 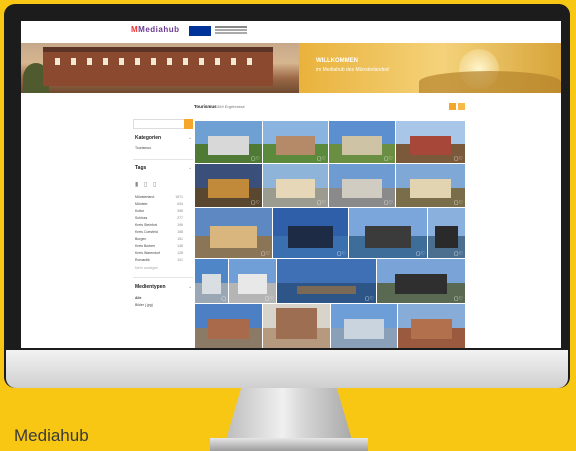 What do you see at coordinates (353, 70) in the screenshot?
I see `welcome-subtitle: im Mediahub des Münsterlandes!` at bounding box center [353, 70].